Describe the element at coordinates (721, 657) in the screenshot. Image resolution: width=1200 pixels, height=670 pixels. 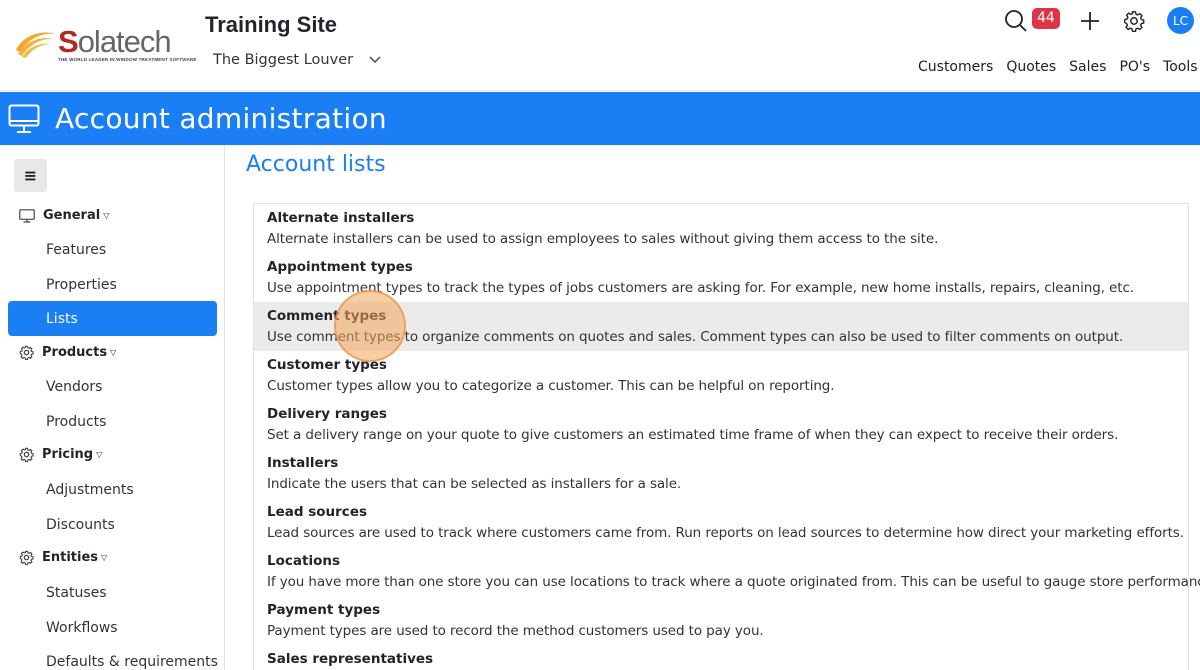
I see `list-item-sales-representatives: Sales representatives` at that location.